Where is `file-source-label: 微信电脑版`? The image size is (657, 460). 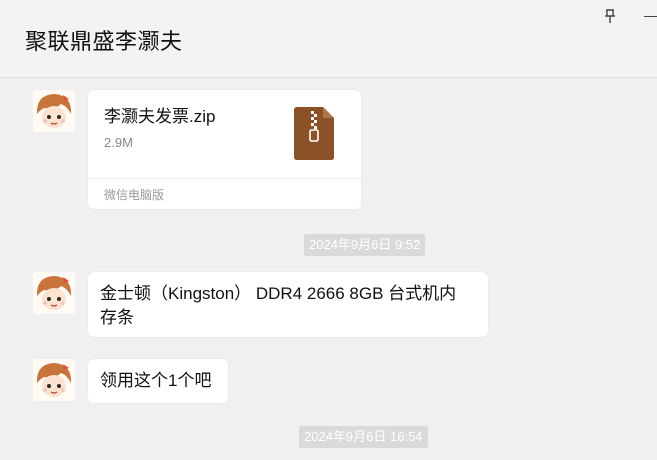
file-source-label: 微信电脑版 is located at coordinates (134, 195).